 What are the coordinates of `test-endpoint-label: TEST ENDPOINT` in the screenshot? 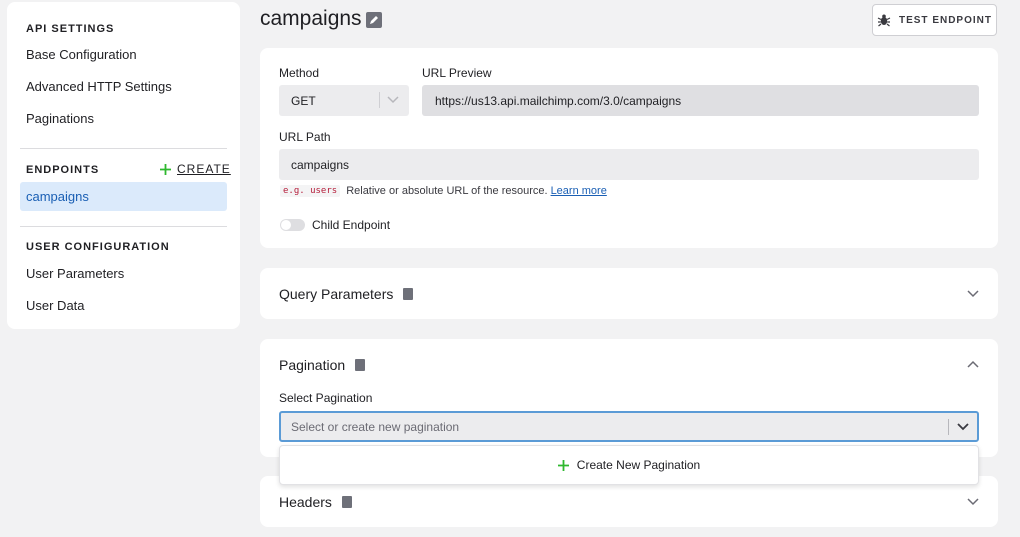 It's located at (945, 20).